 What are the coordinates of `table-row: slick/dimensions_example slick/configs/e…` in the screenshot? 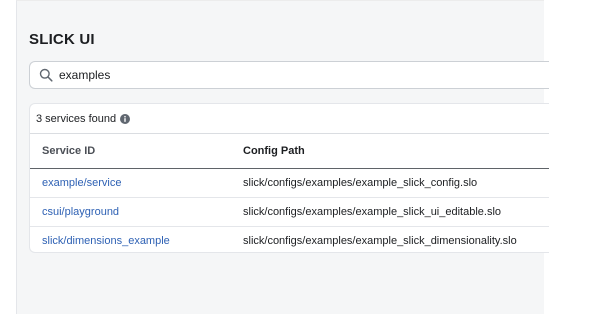 It's located at (289, 241).